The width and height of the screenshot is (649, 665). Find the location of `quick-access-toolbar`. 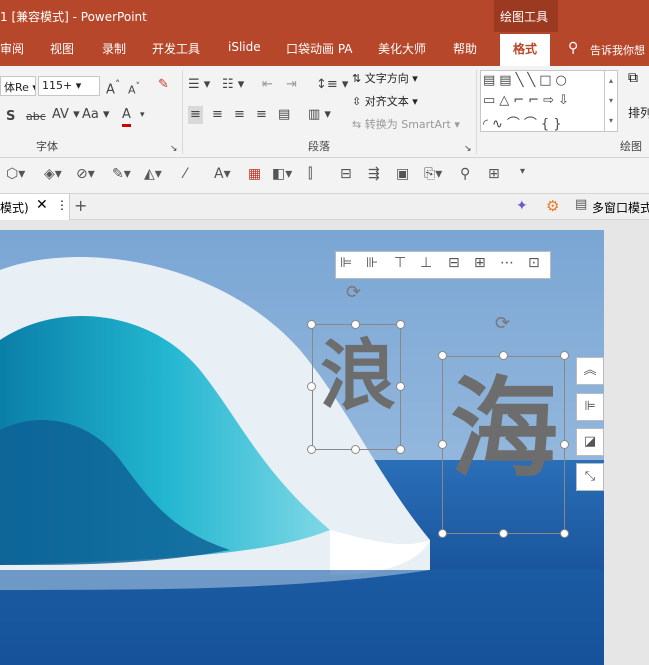

quick-access-toolbar is located at coordinates (324, 176).